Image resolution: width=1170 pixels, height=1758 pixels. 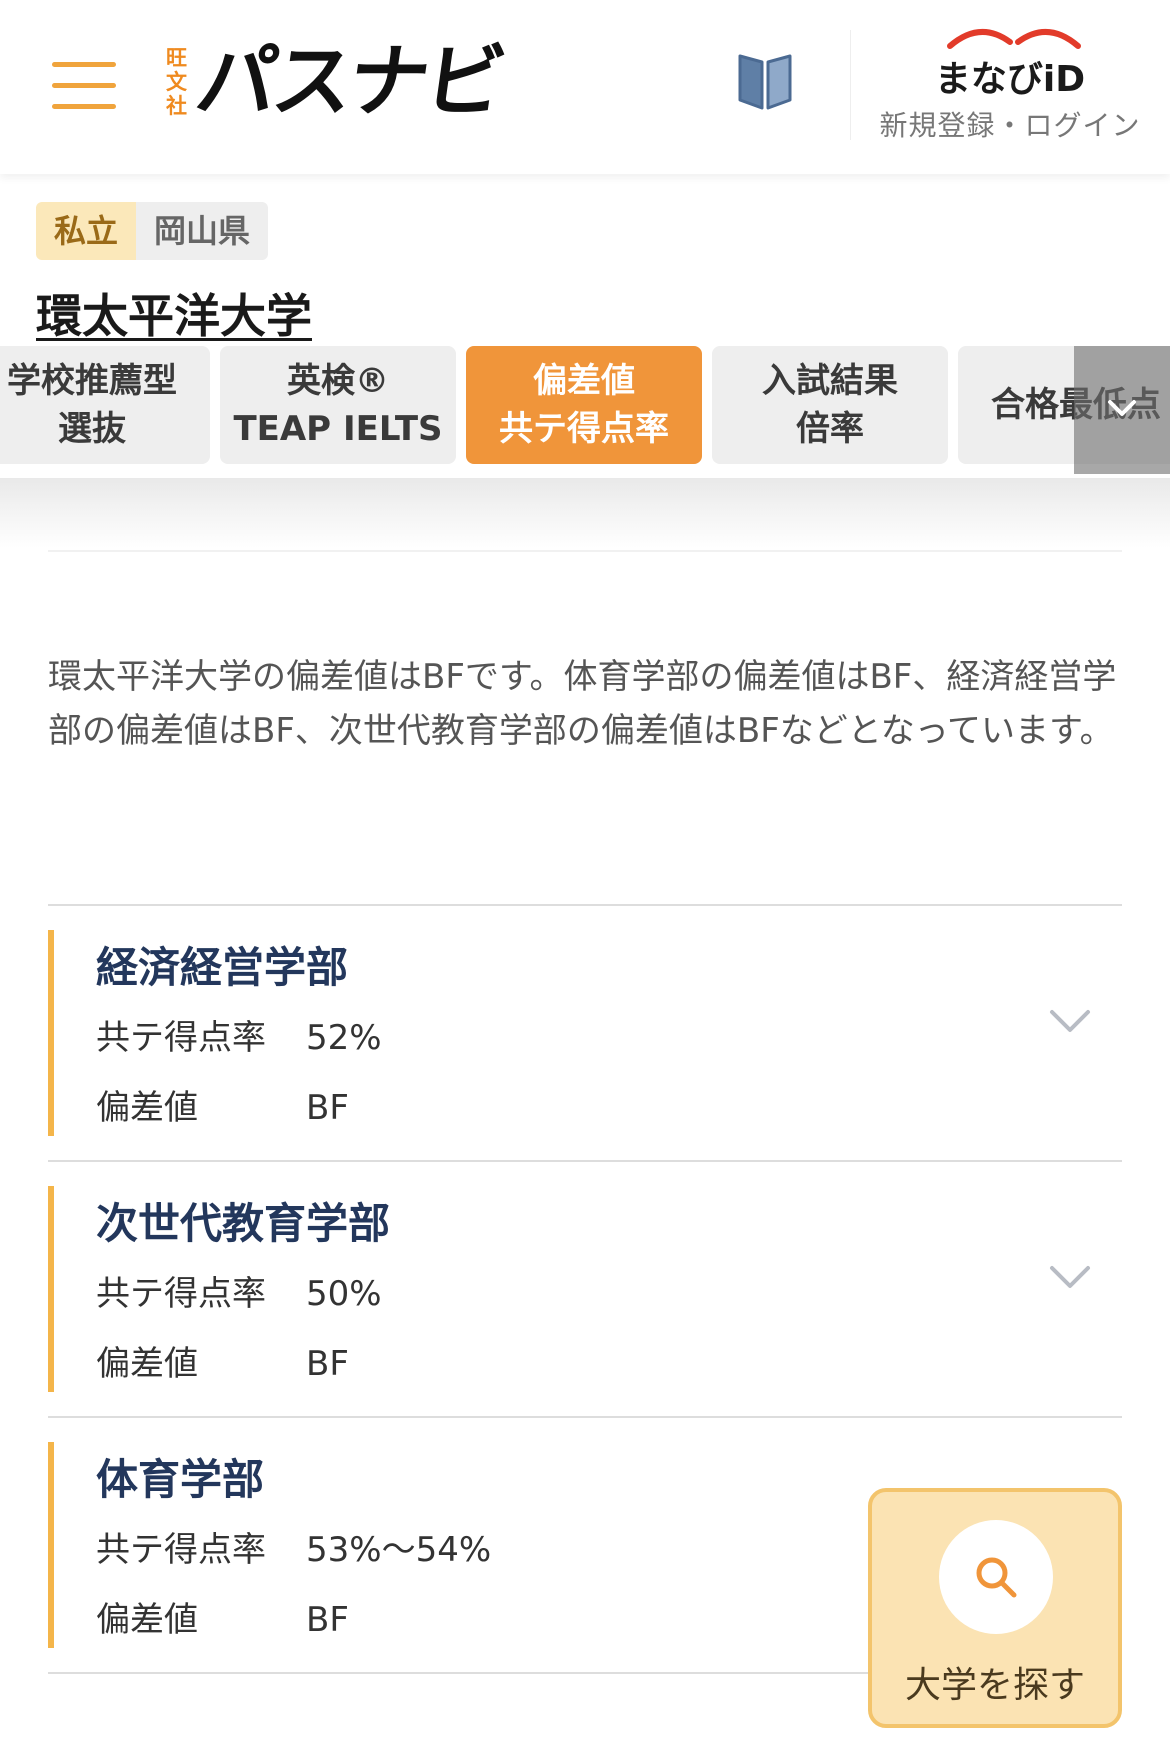 I want to click on score-rate-row: 共テ得点率 53%〜54%, so click(x=293, y=1546).